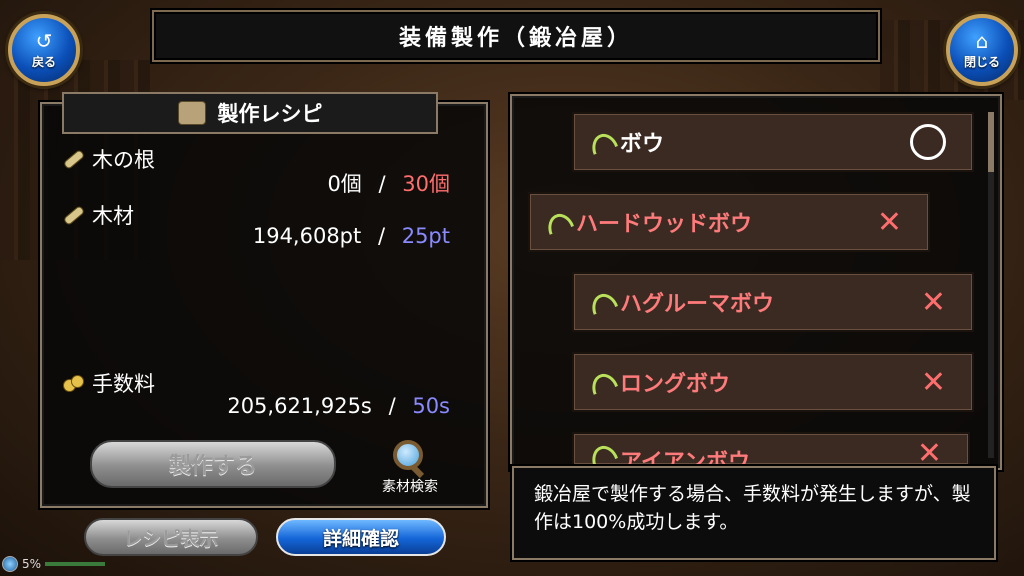  Describe the element at coordinates (191, 113) in the screenshot. I see `recipe-box-icon` at that location.